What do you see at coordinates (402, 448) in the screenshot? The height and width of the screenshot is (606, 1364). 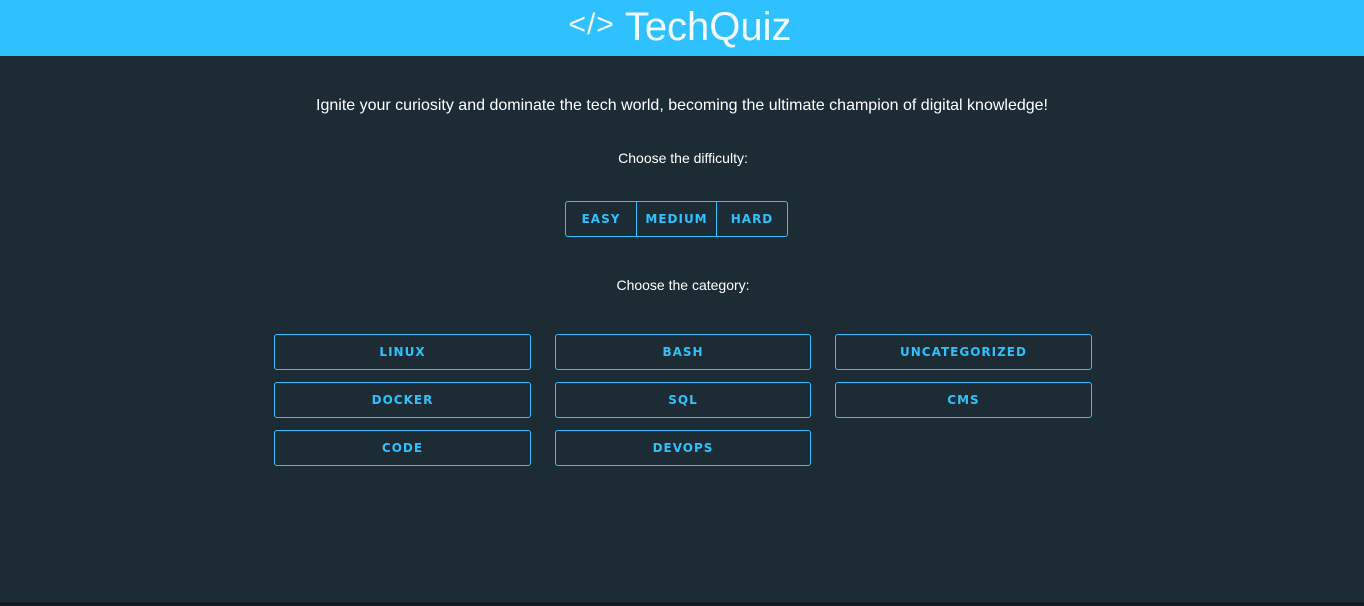 I see `category-code-button: CODE` at bounding box center [402, 448].